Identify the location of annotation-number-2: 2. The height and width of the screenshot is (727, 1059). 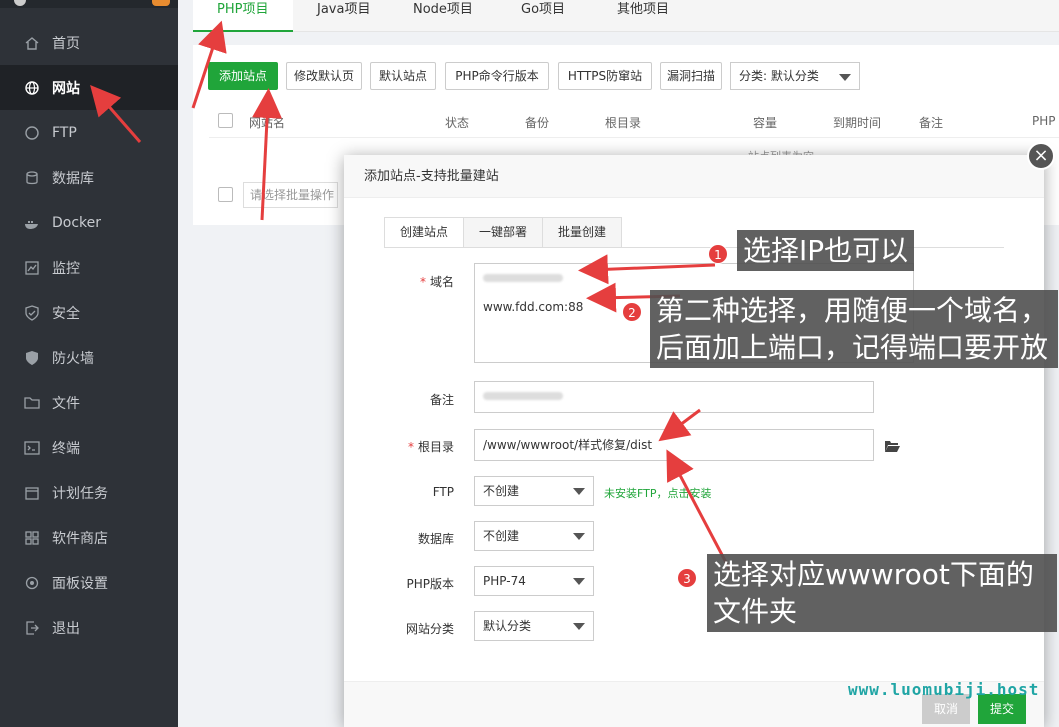
(632, 312).